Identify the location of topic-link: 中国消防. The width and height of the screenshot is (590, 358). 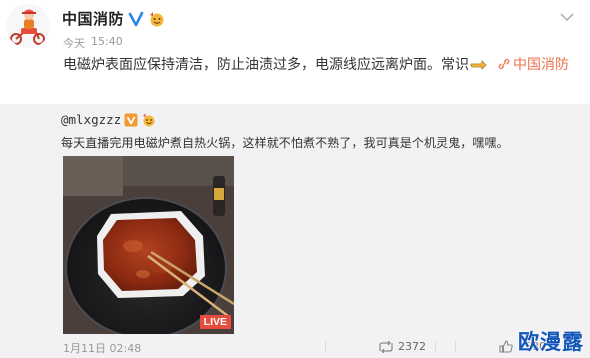
(529, 65).